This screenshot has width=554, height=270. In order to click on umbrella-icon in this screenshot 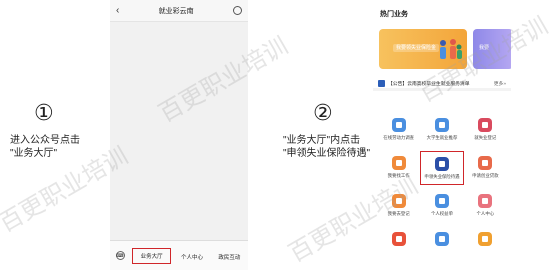, I will do `click(441, 201)`.